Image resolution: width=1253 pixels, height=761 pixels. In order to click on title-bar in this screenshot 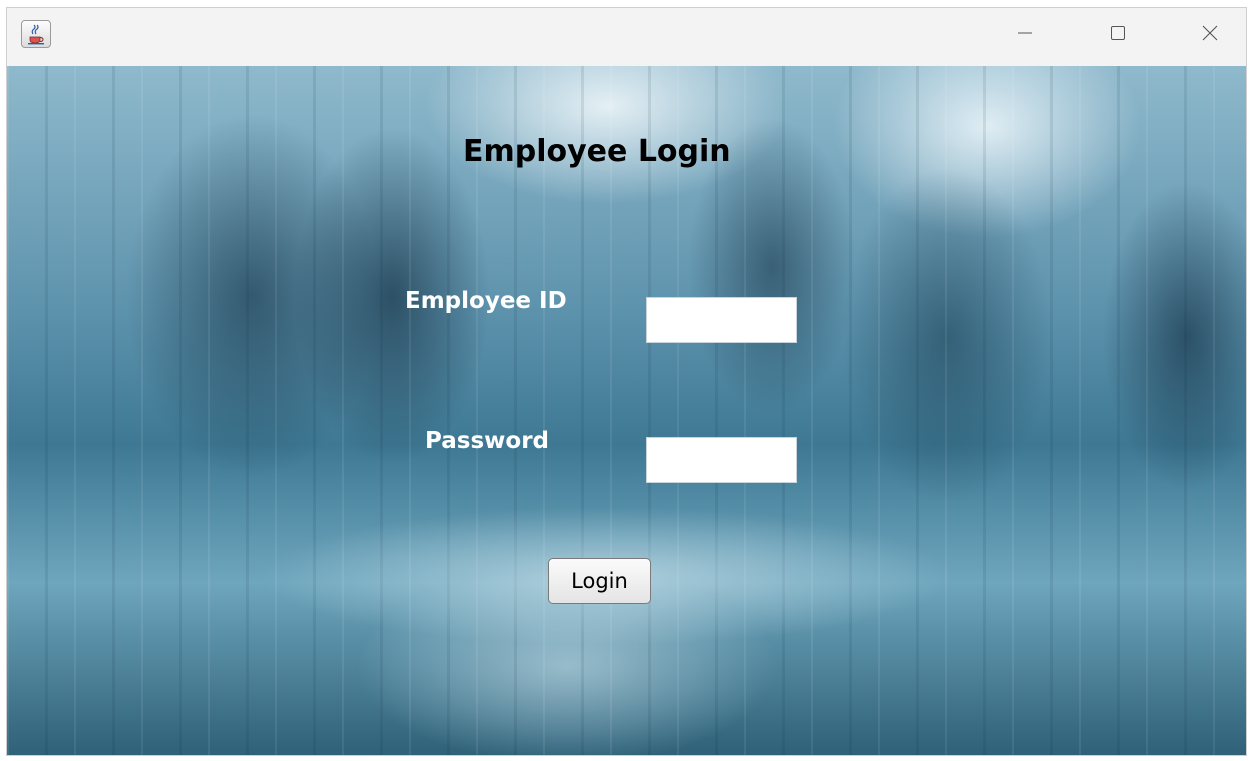, I will do `click(626, 37)`.